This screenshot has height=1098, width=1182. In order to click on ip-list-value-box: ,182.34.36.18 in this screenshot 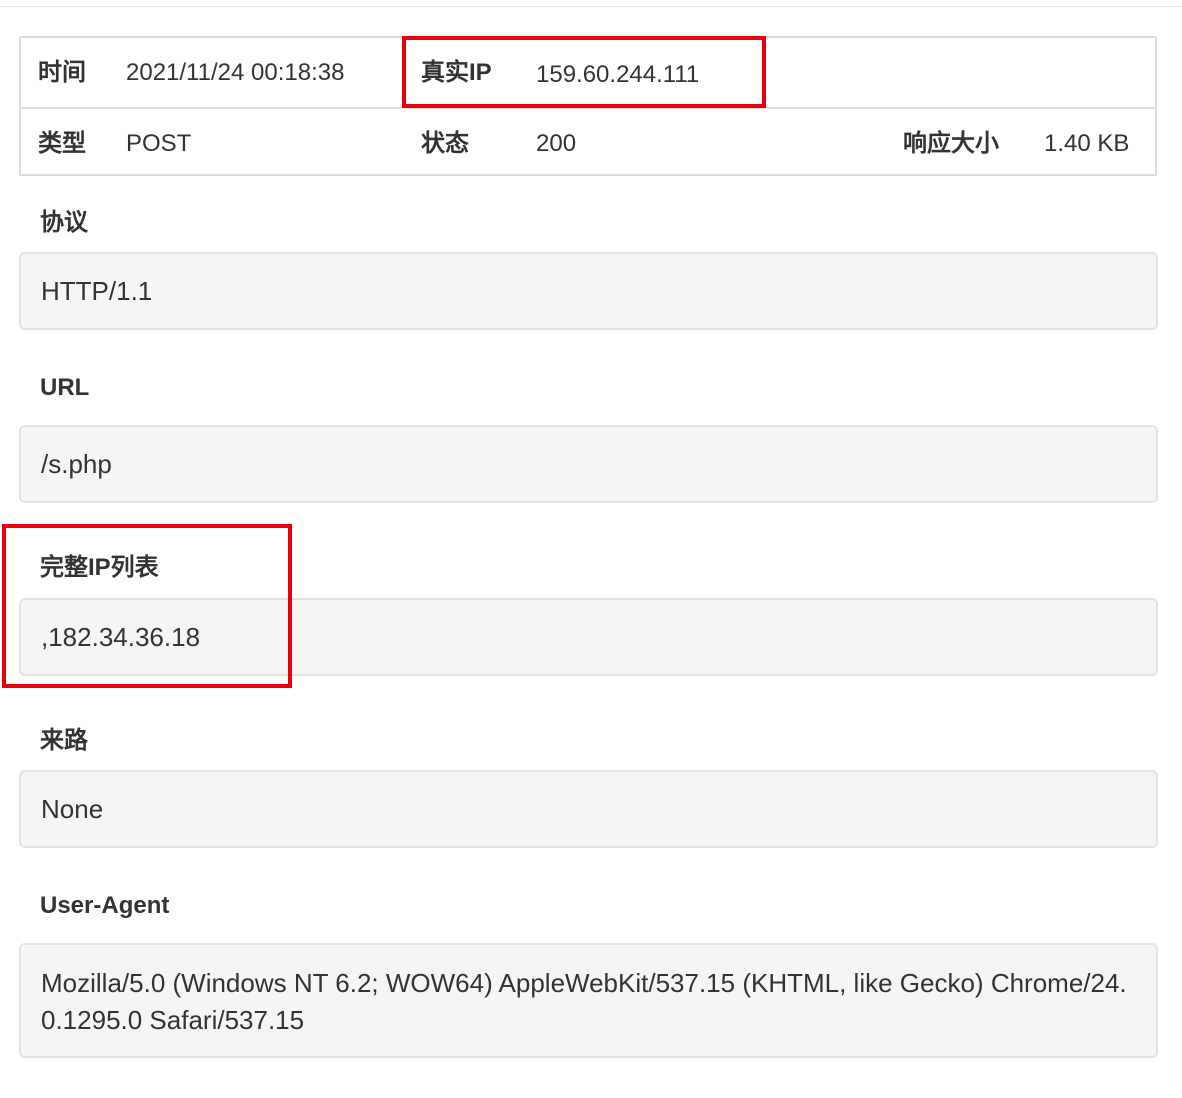, I will do `click(588, 637)`.